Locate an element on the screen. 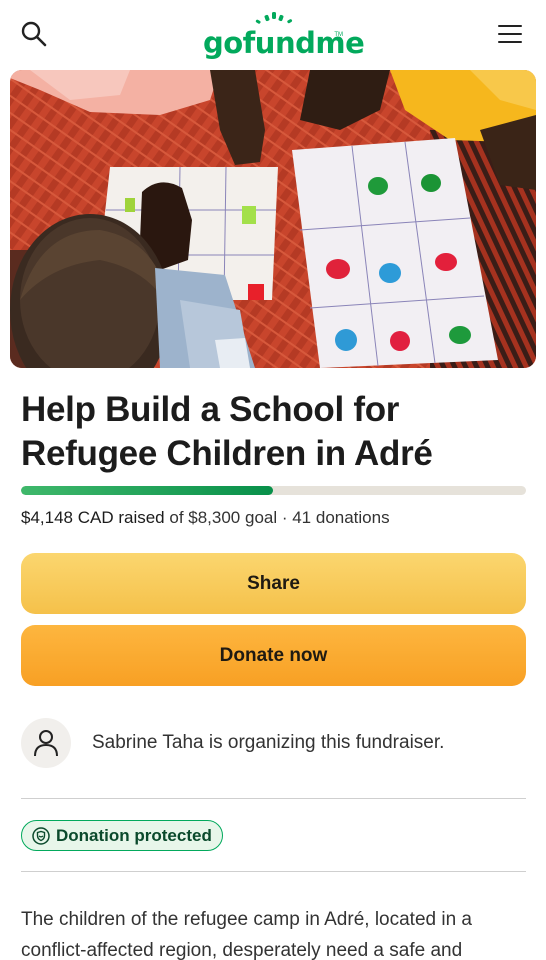  donation-protected-badge: Donation protected is located at coordinates (122, 835).